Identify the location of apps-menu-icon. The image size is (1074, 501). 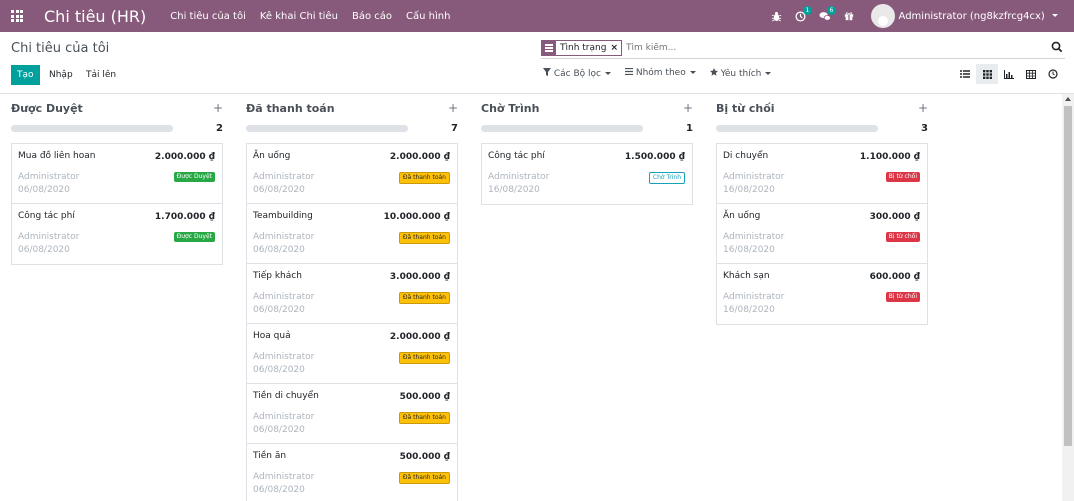
(17, 16).